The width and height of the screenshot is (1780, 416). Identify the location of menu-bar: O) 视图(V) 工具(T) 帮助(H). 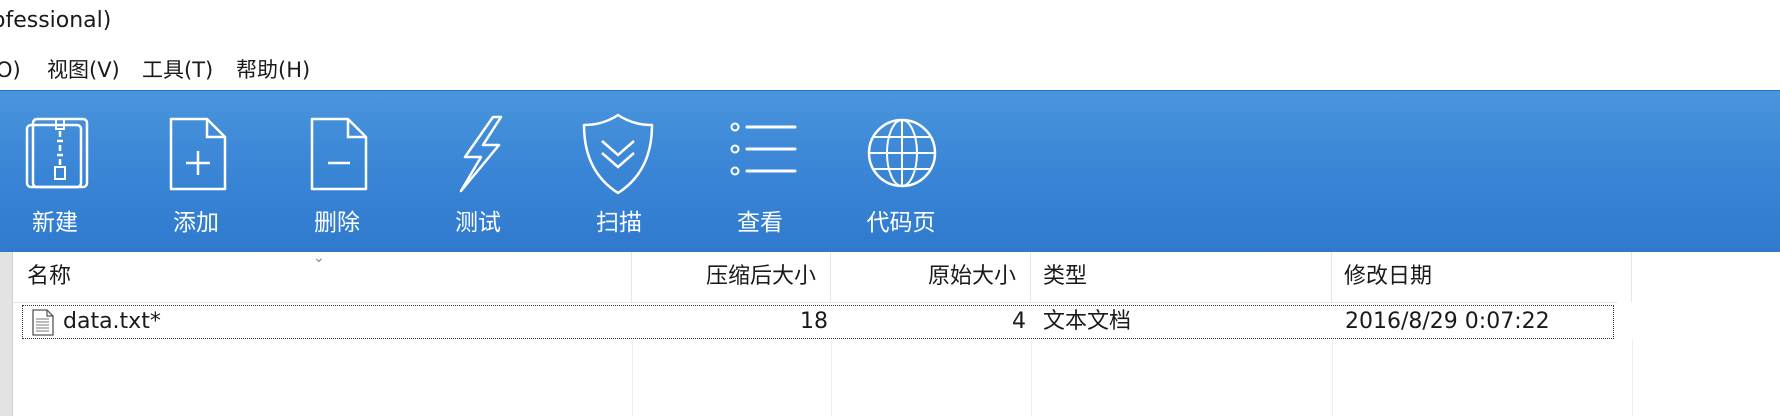
(890, 70).